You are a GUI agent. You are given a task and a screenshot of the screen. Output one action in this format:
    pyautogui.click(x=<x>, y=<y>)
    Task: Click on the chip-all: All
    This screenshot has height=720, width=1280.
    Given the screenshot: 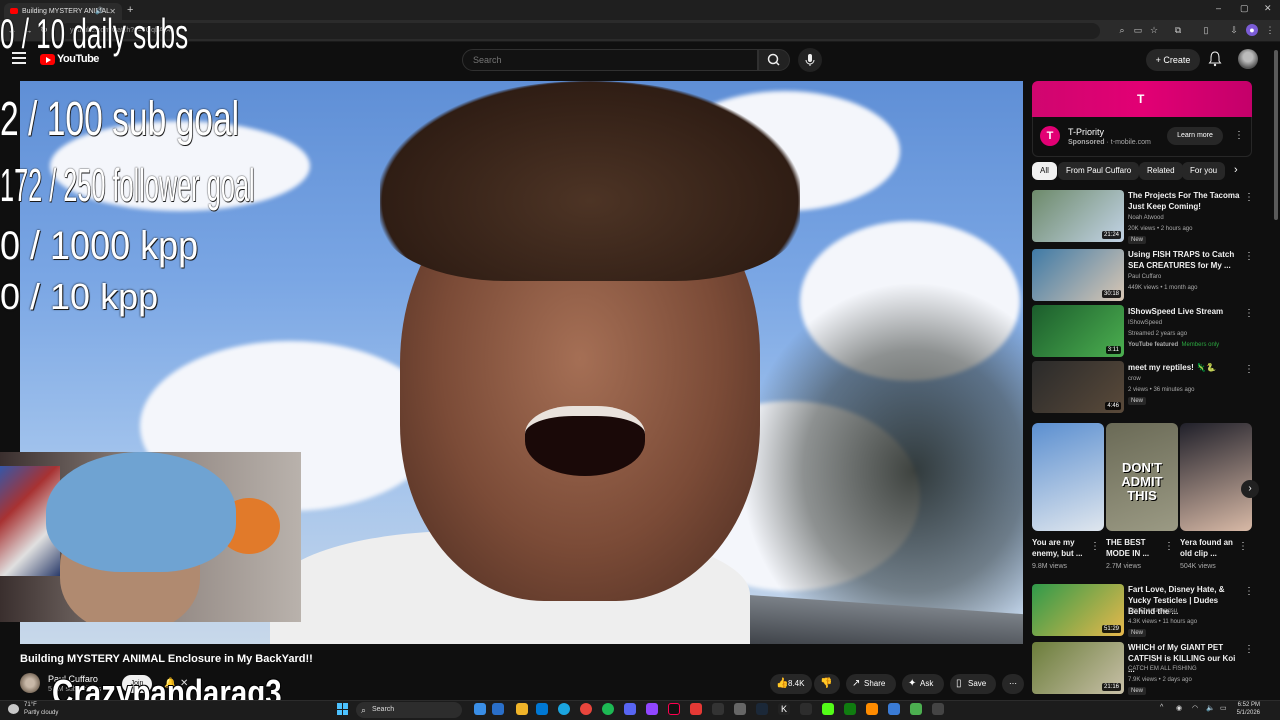 What is the action you would take?
    pyautogui.click(x=1044, y=171)
    